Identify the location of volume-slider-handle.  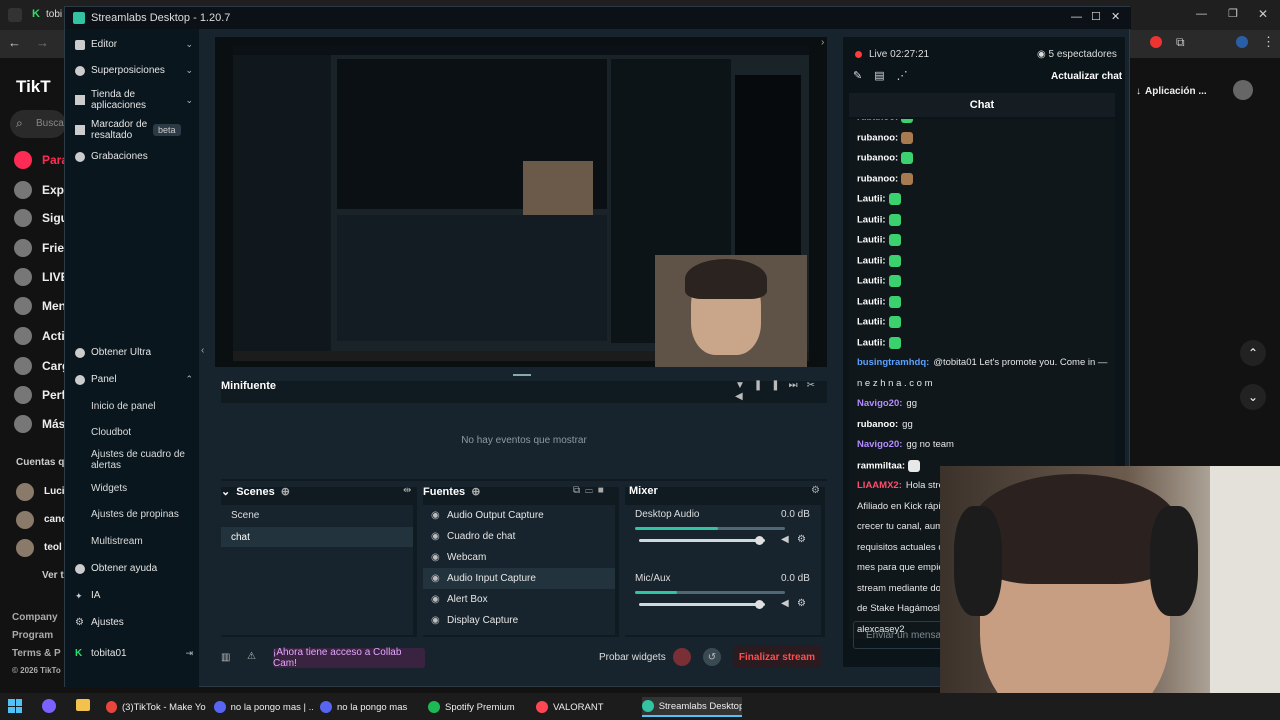
(759, 540).